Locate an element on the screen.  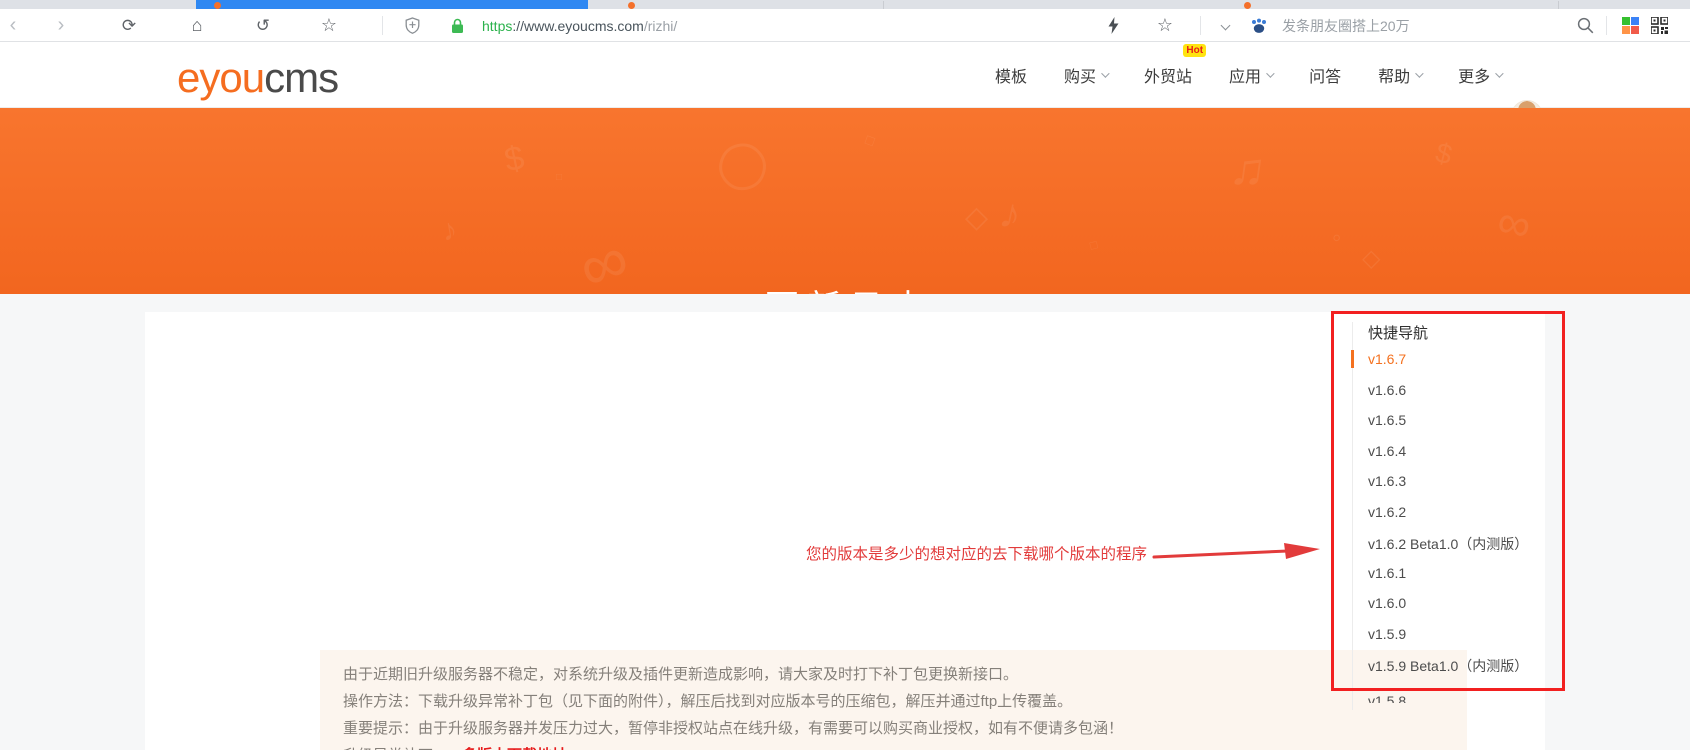
nav-item-5: 帮助 is located at coordinates (1401, 75).